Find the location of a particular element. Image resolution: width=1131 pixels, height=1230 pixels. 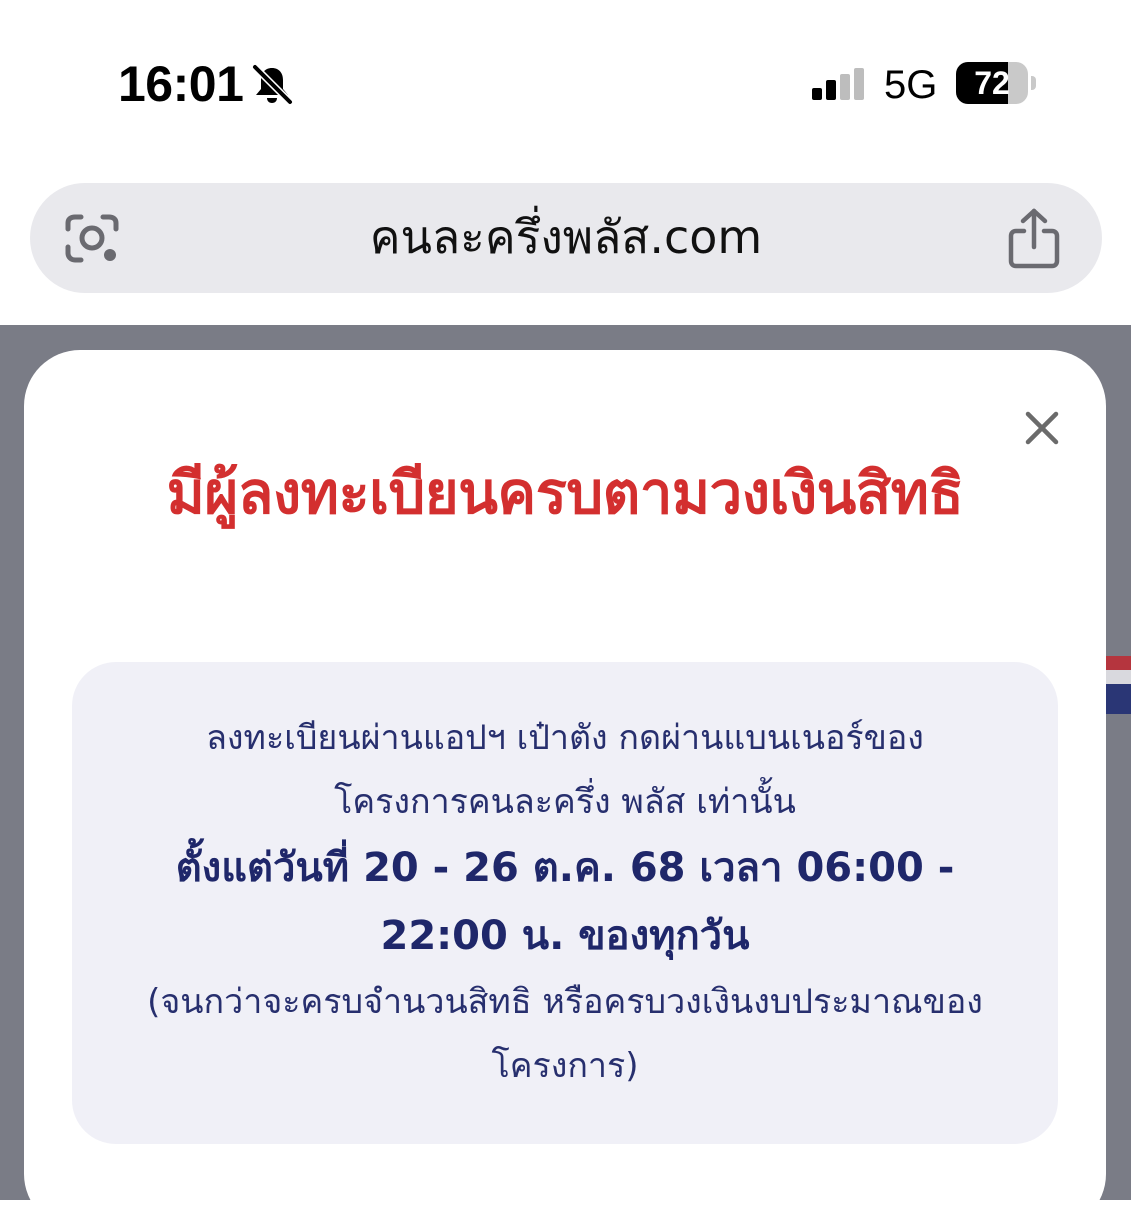

battery-indicator: 72 is located at coordinates (997, 84).